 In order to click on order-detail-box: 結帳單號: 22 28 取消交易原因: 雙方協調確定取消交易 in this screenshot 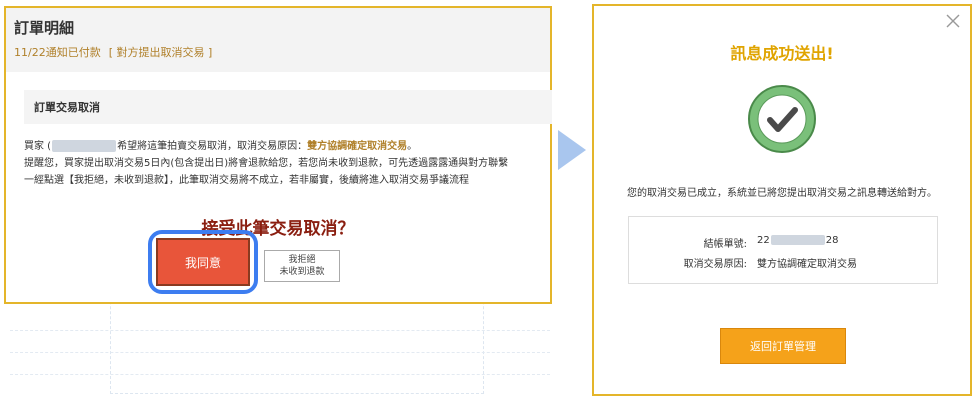, I will do `click(783, 250)`.